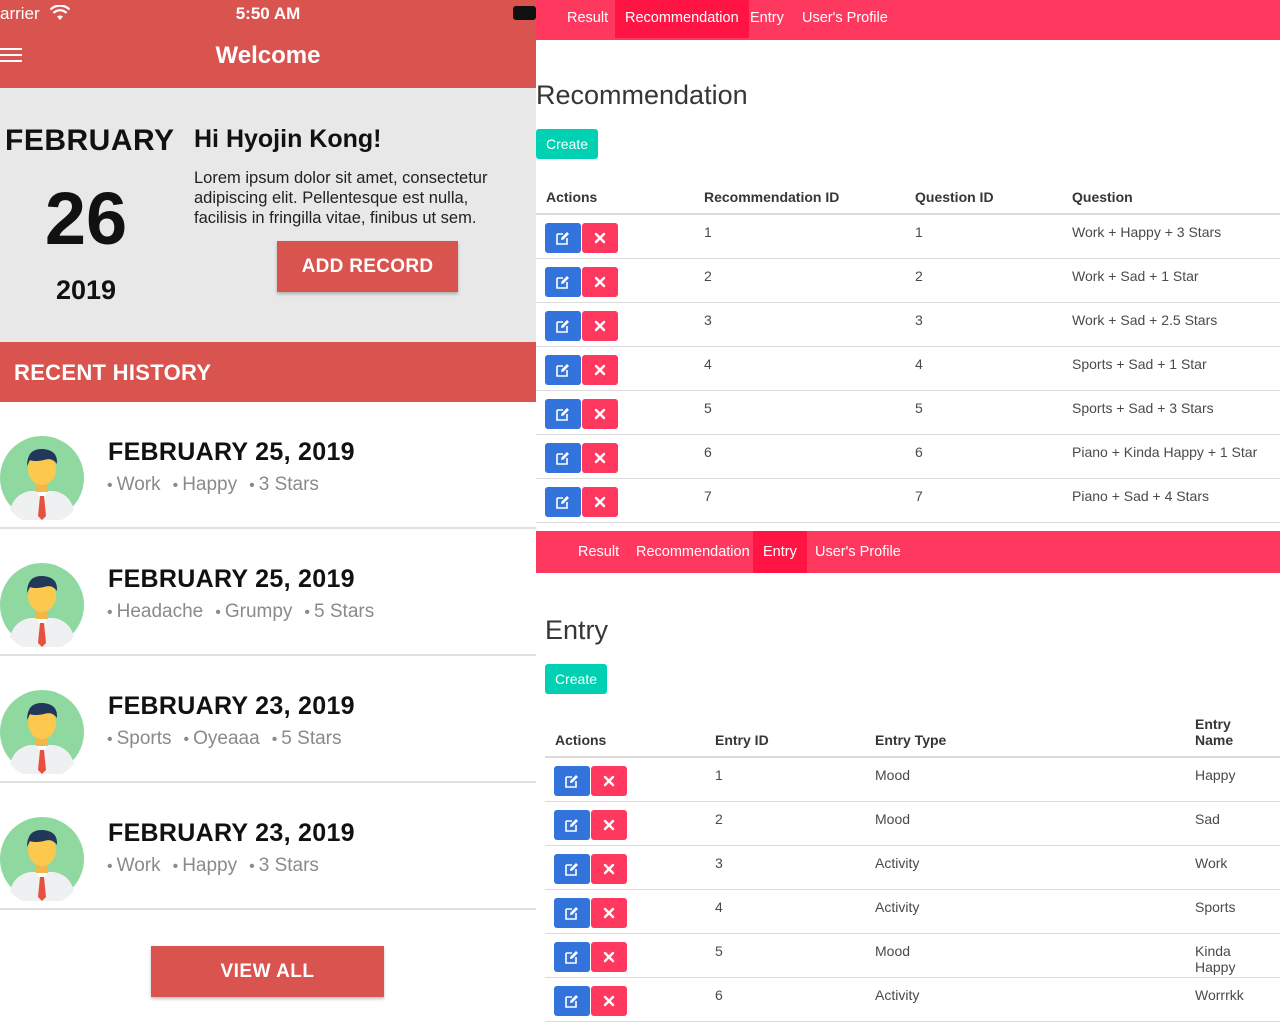  What do you see at coordinates (1171, 368) in the screenshot?
I see `table-cell: Sports + Sad + 1 Star` at bounding box center [1171, 368].